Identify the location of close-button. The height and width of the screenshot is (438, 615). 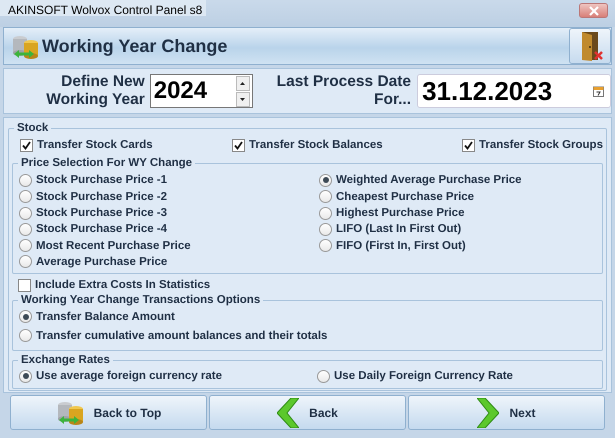
(593, 10).